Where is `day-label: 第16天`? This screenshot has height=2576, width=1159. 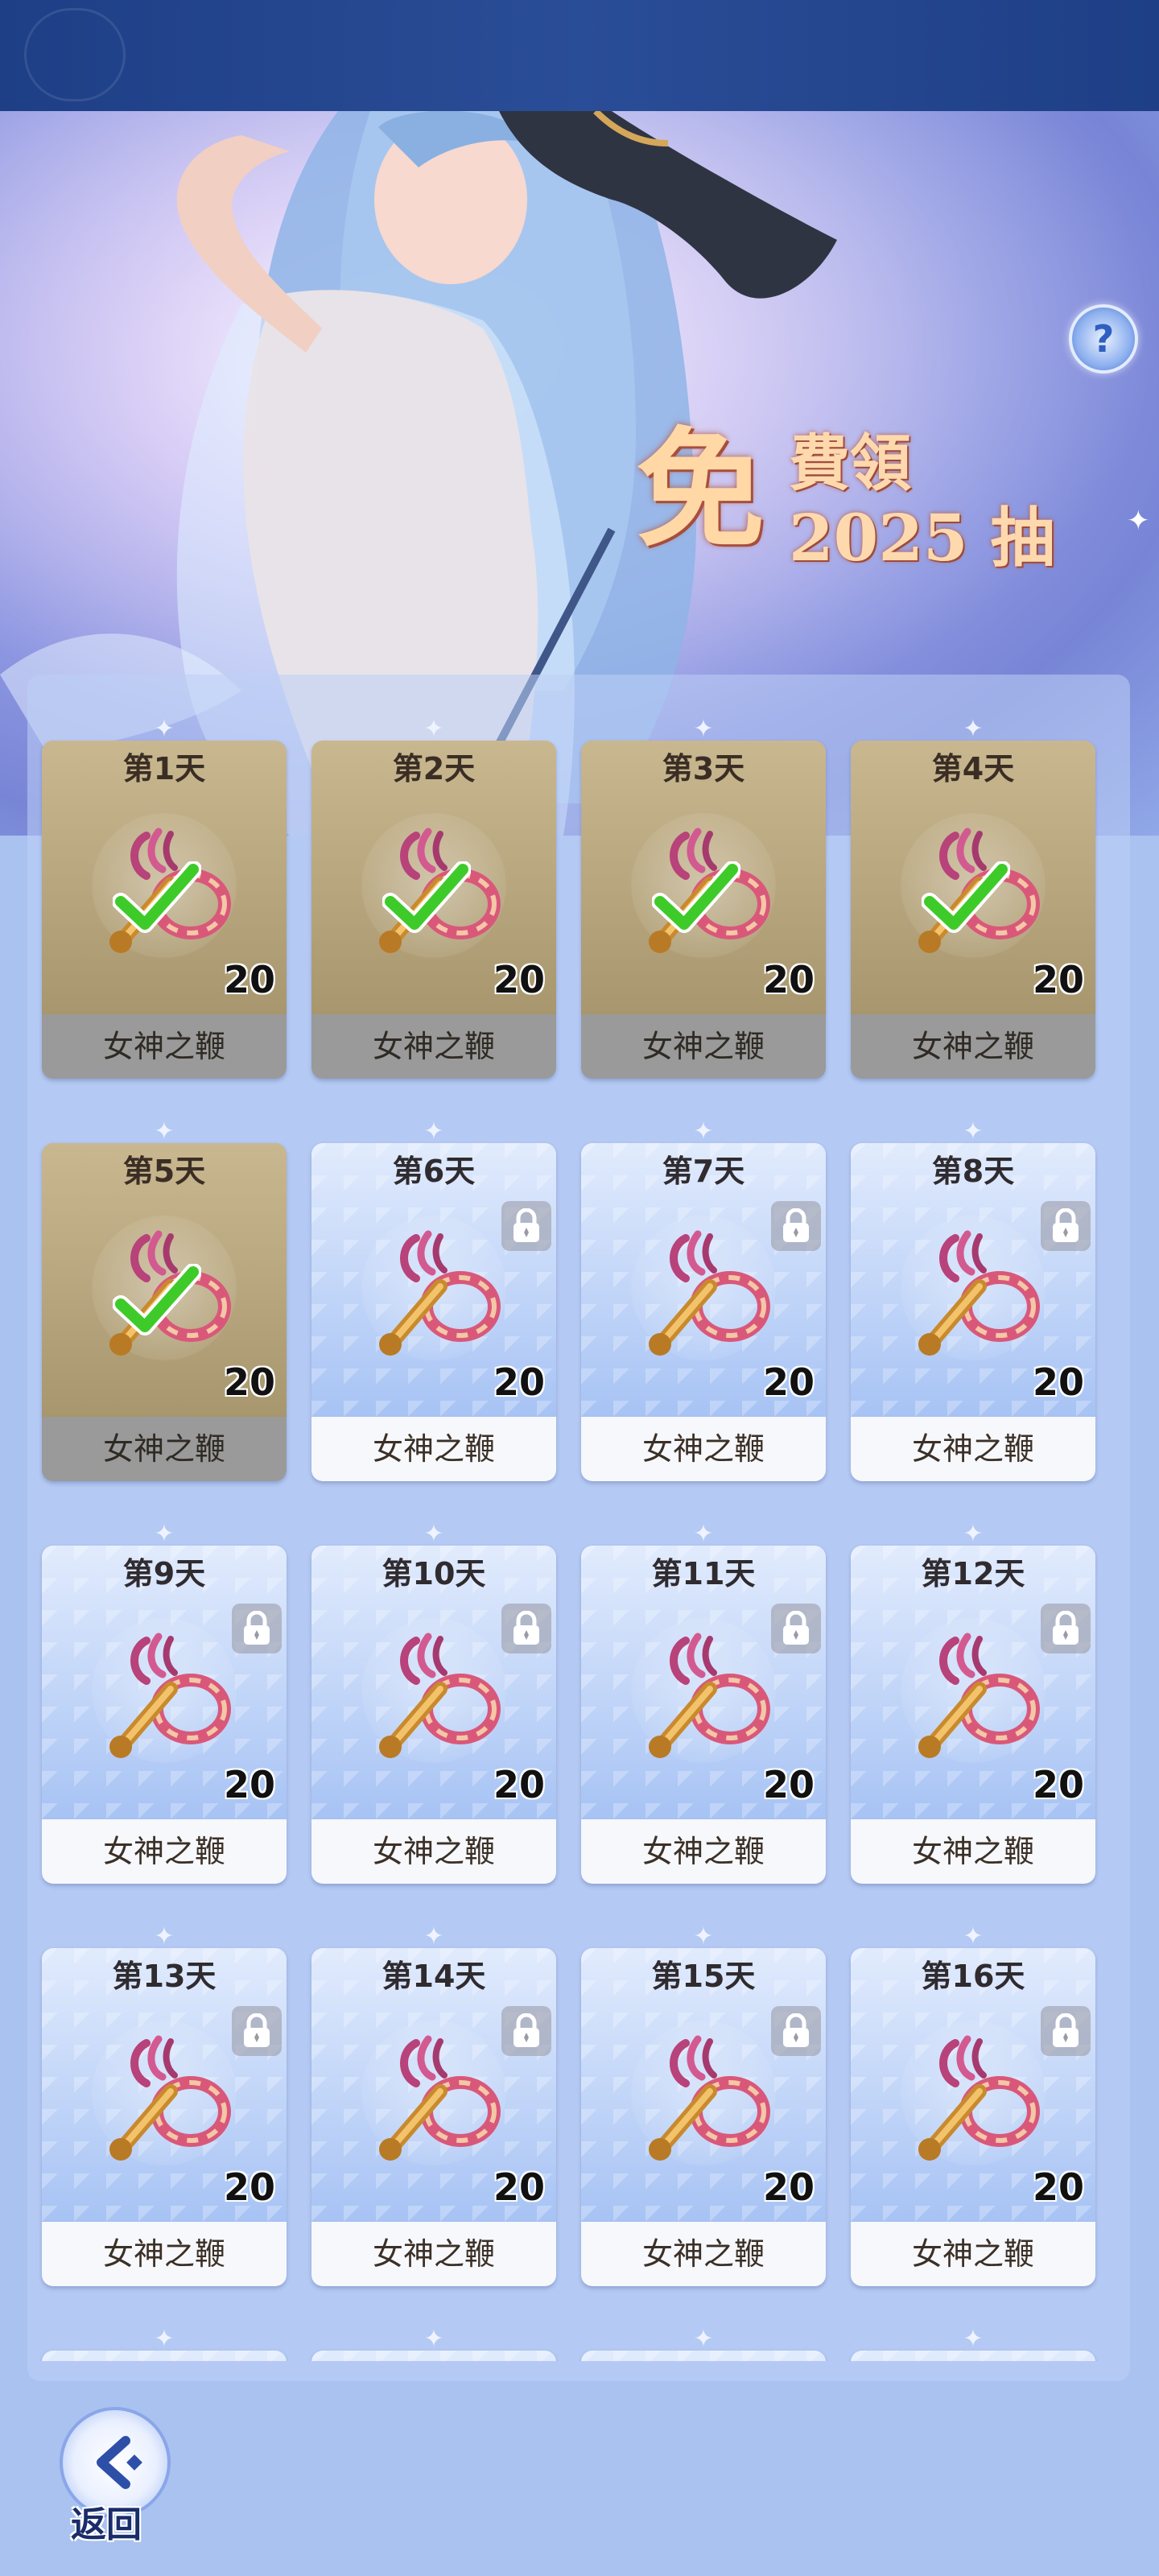 day-label: 第16天 is located at coordinates (973, 1976).